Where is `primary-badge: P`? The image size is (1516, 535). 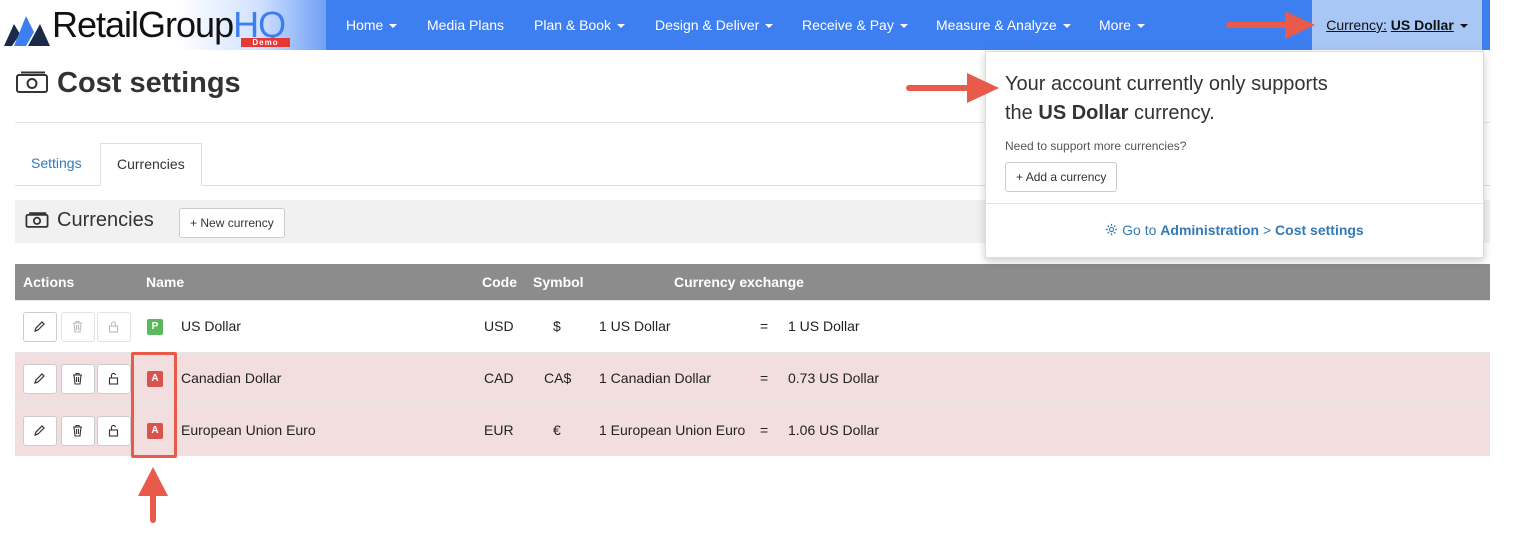 primary-badge: P is located at coordinates (155, 327).